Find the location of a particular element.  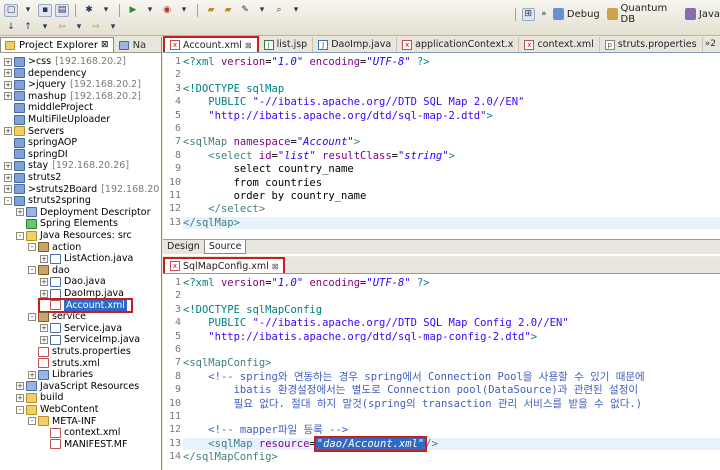

pencil-icon: ✎ is located at coordinates (245, 10).